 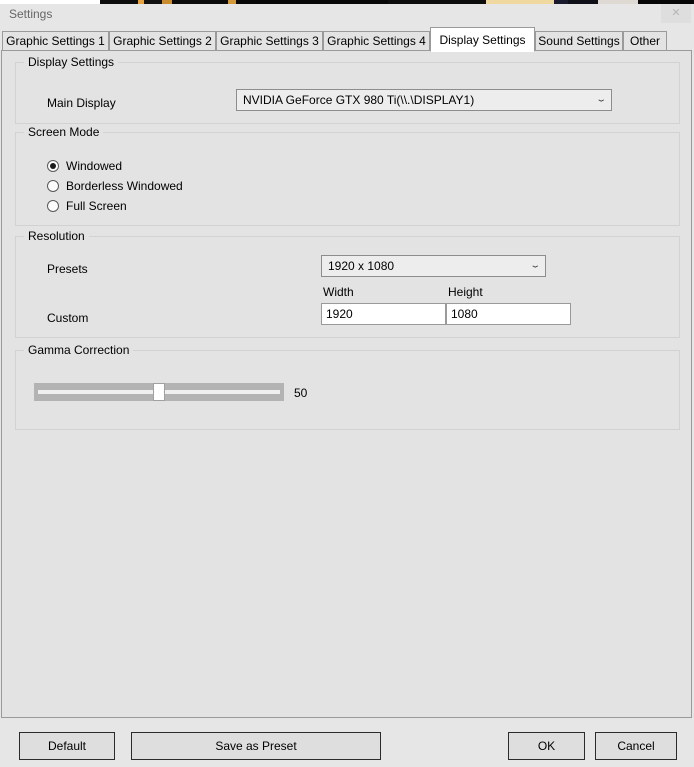 What do you see at coordinates (94, 166) in the screenshot?
I see `radio-label-windowed: Windowed` at bounding box center [94, 166].